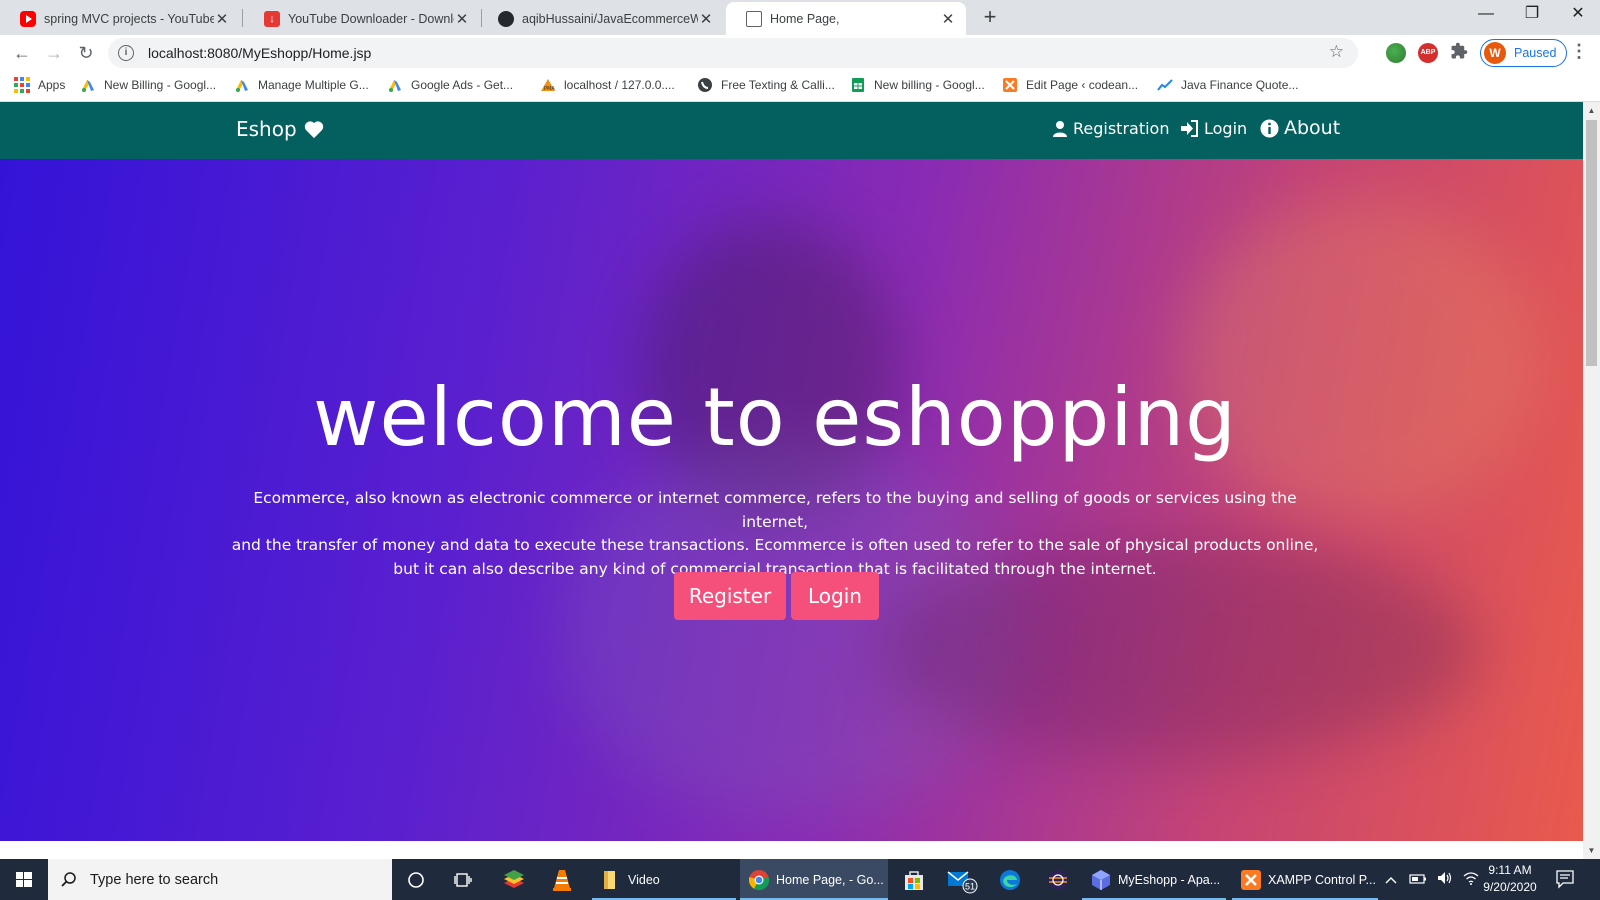  I want to click on task-view-icon, so click(464, 879).